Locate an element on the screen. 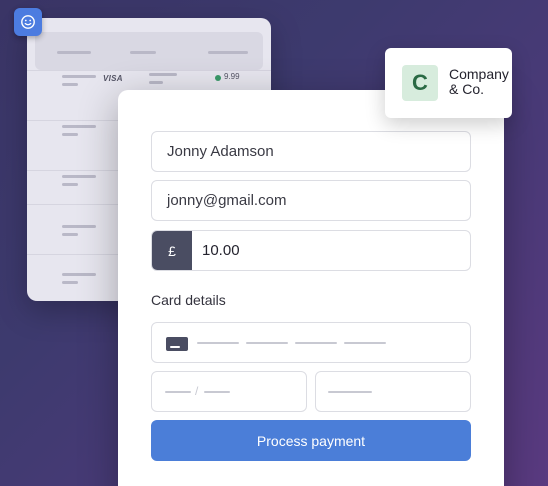  smiley-icon is located at coordinates (28, 22).